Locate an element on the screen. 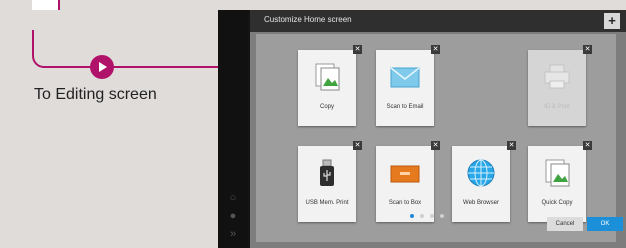  tile-quick-copy: Quick Copy is located at coordinates (557, 184).